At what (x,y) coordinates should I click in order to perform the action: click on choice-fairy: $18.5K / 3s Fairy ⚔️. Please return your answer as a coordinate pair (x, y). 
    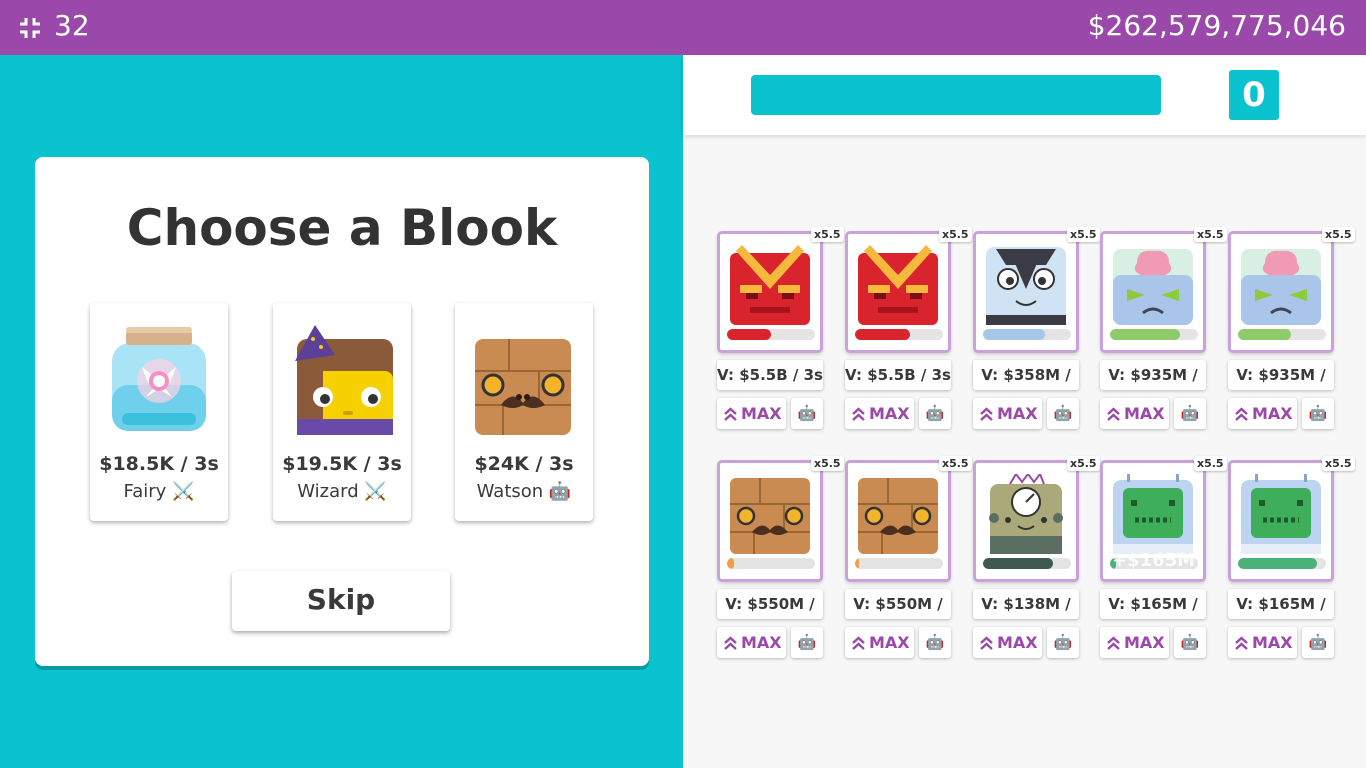
    Looking at the image, I should click on (159, 412).